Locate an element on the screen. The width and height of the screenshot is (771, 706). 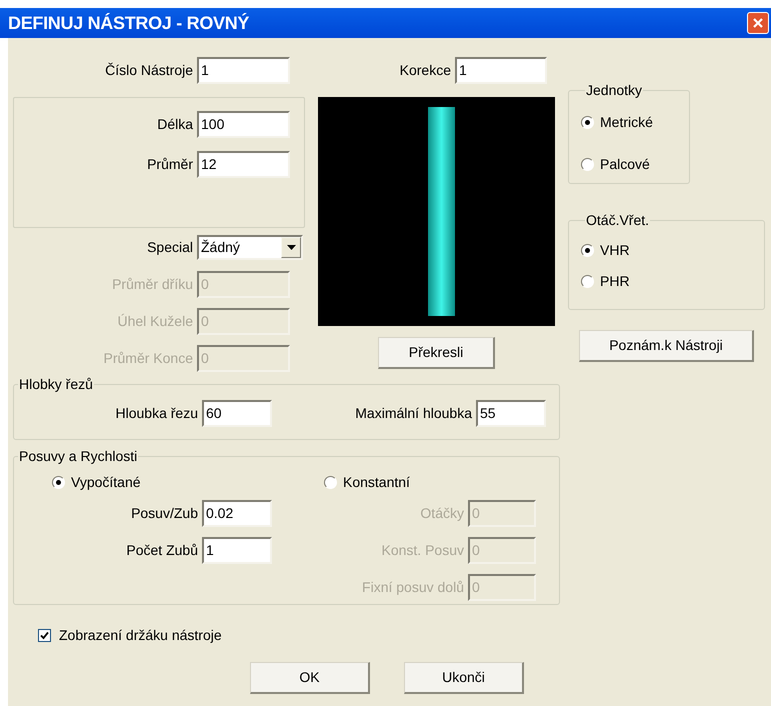
radio-label: Palcové is located at coordinates (625, 164).